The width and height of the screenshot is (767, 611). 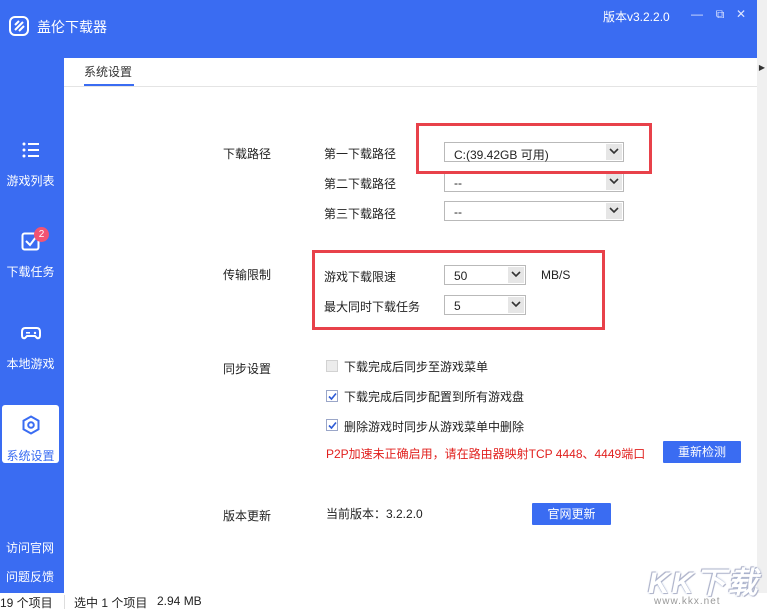 I want to click on app-title: 盖伦下载器, so click(x=72, y=27).